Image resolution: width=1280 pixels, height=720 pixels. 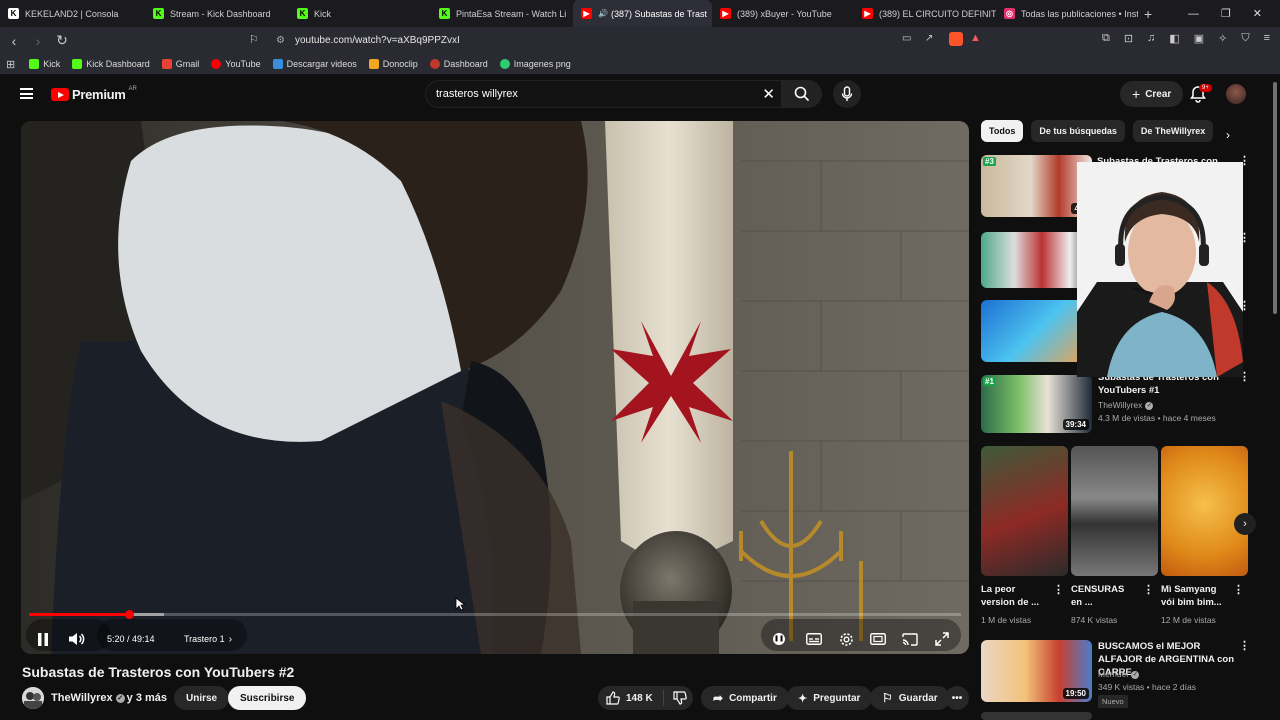 What do you see at coordinates (26, 93) in the screenshot?
I see `hamburger-menu-icon` at bounding box center [26, 93].